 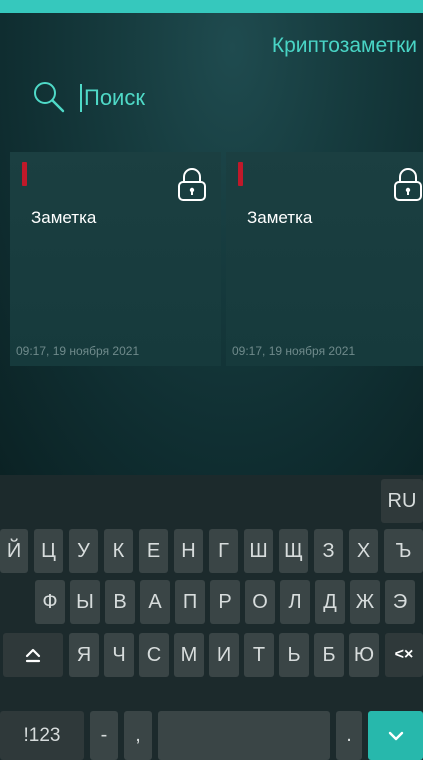 What do you see at coordinates (294, 655) in the screenshot?
I see `key-row3: Ь` at bounding box center [294, 655].